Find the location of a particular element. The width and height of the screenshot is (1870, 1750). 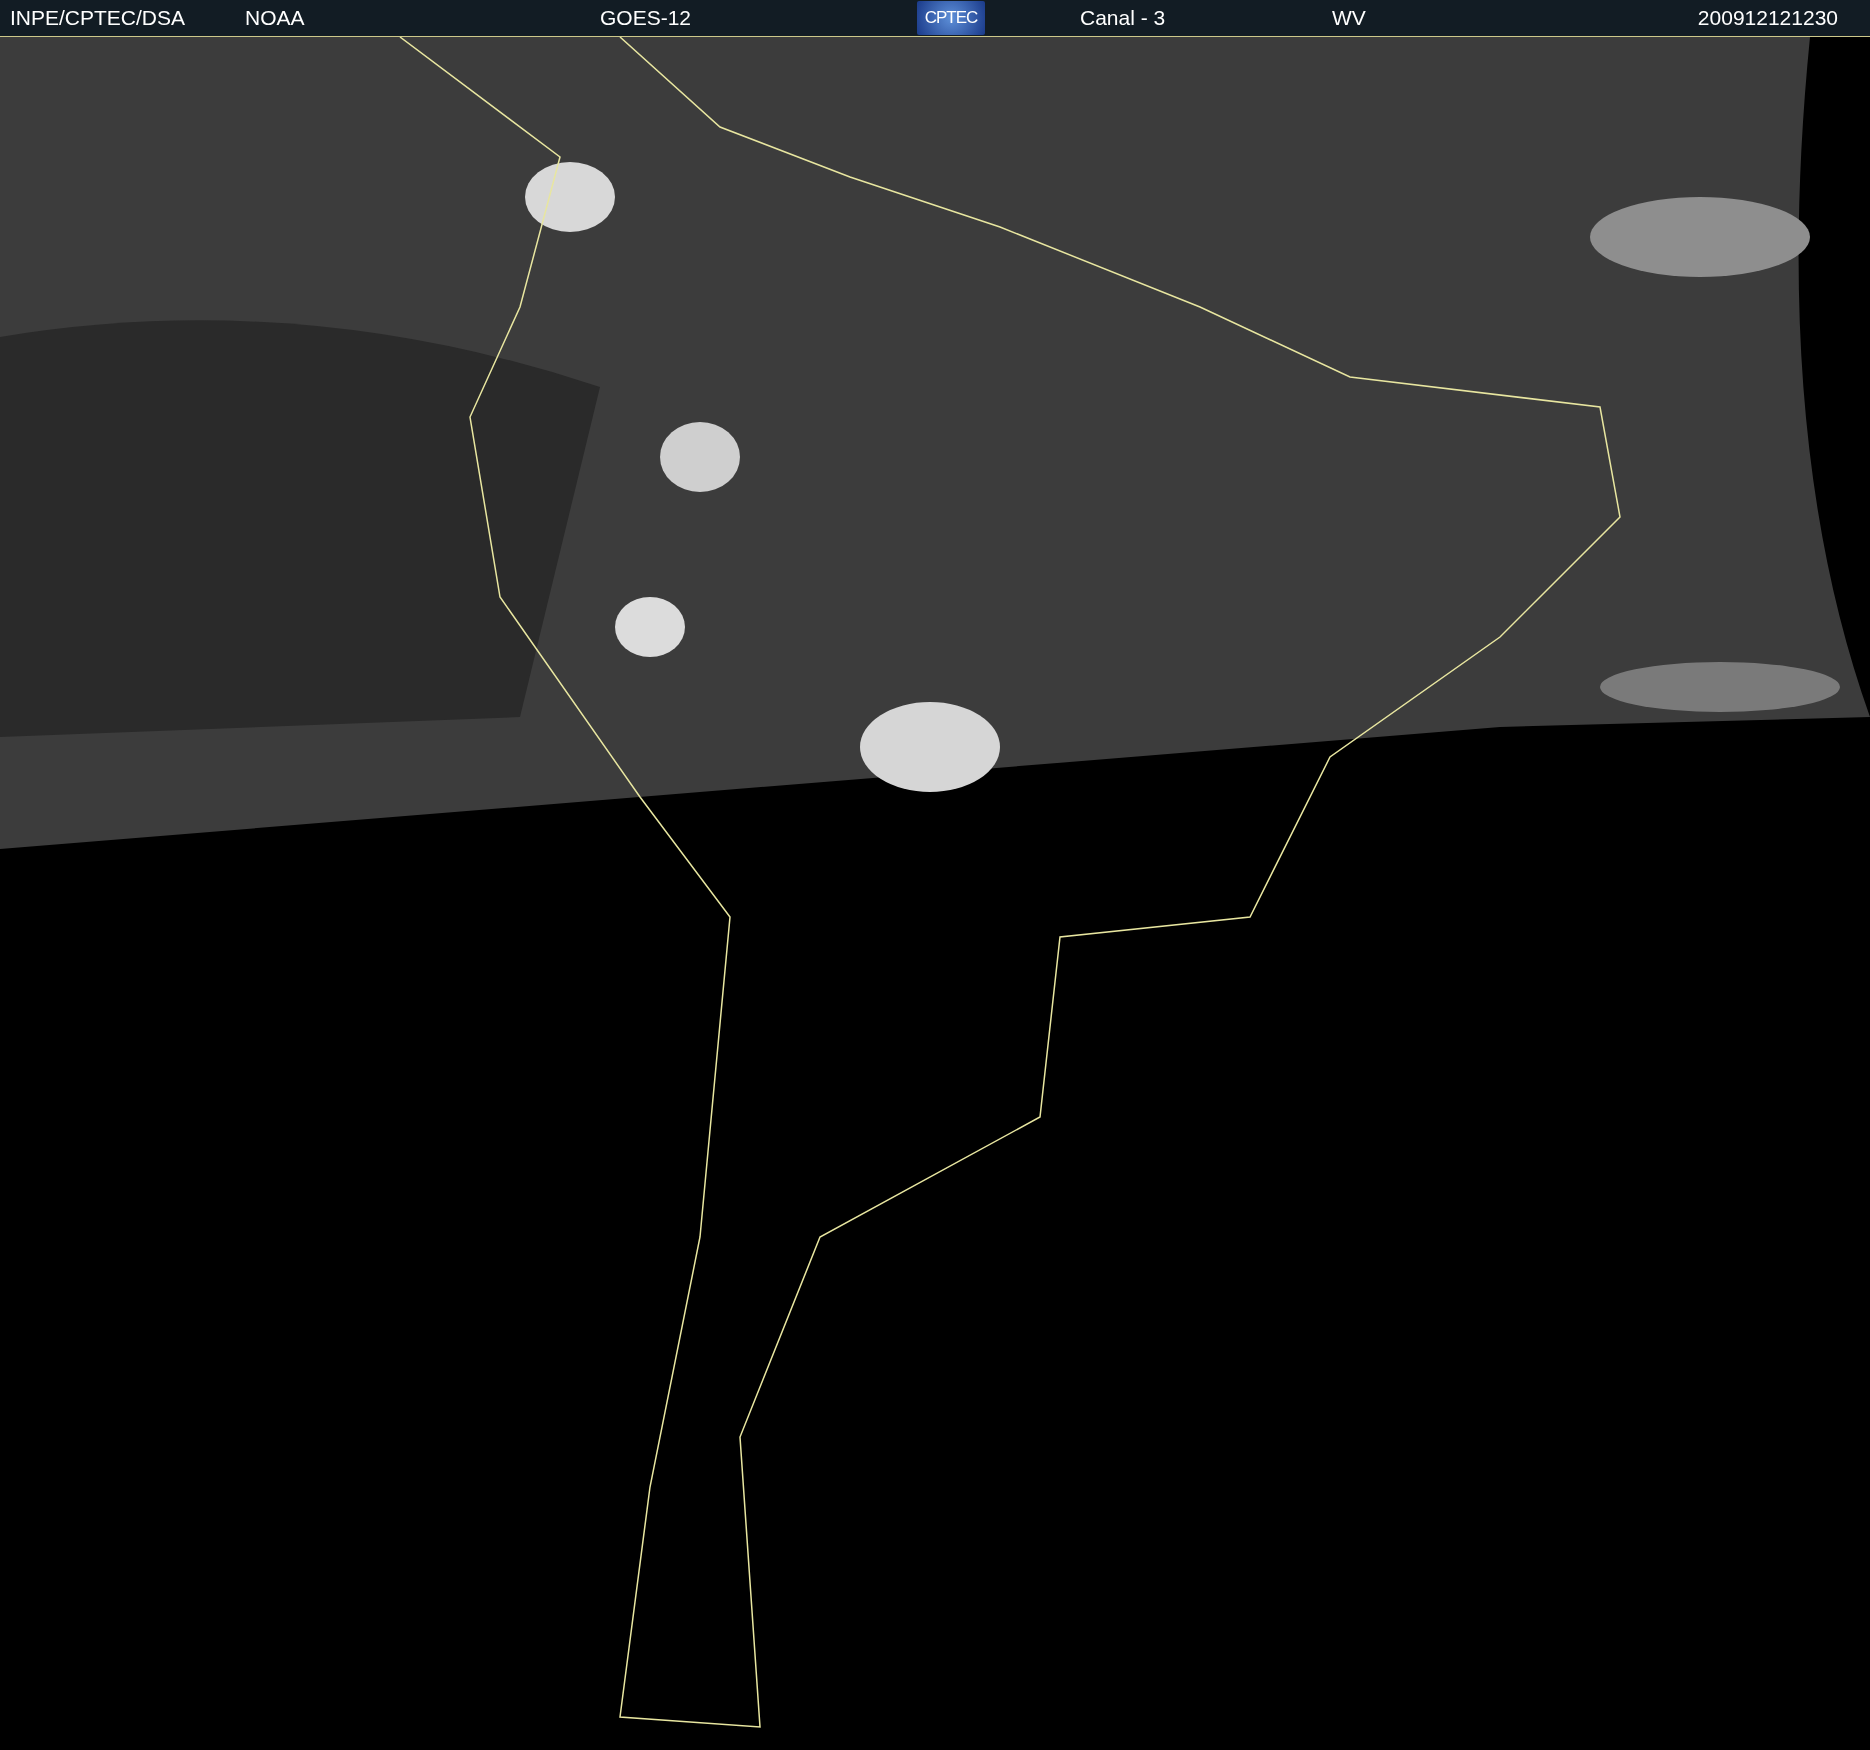

satellite-label: GOES-12 is located at coordinates (646, 18).